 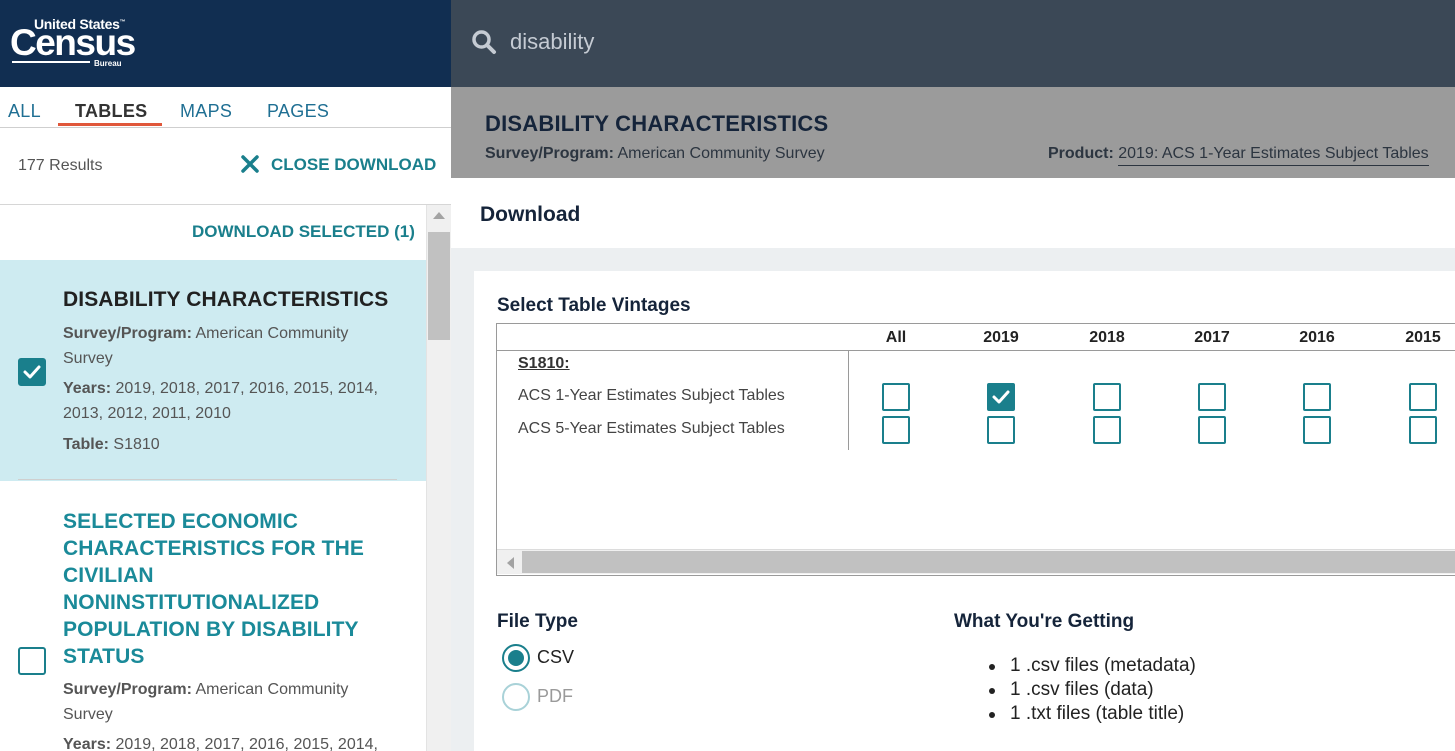 What do you see at coordinates (988, 562) in the screenshot?
I see `horizontal-scrollbar-thumb` at bounding box center [988, 562].